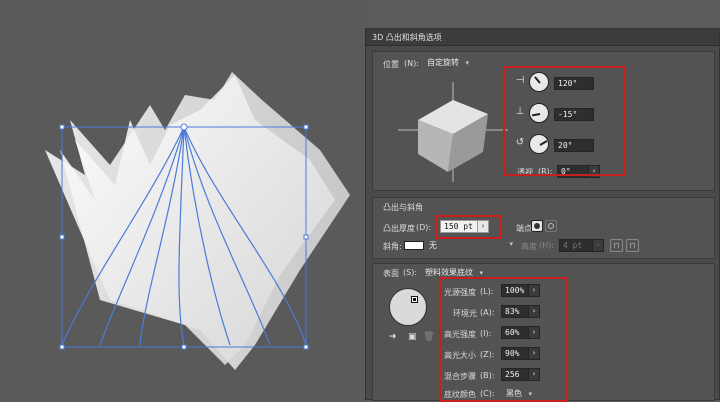 This screenshot has height=402, width=720. I want to click on bevel-label: 斜角:, so click(392, 246).